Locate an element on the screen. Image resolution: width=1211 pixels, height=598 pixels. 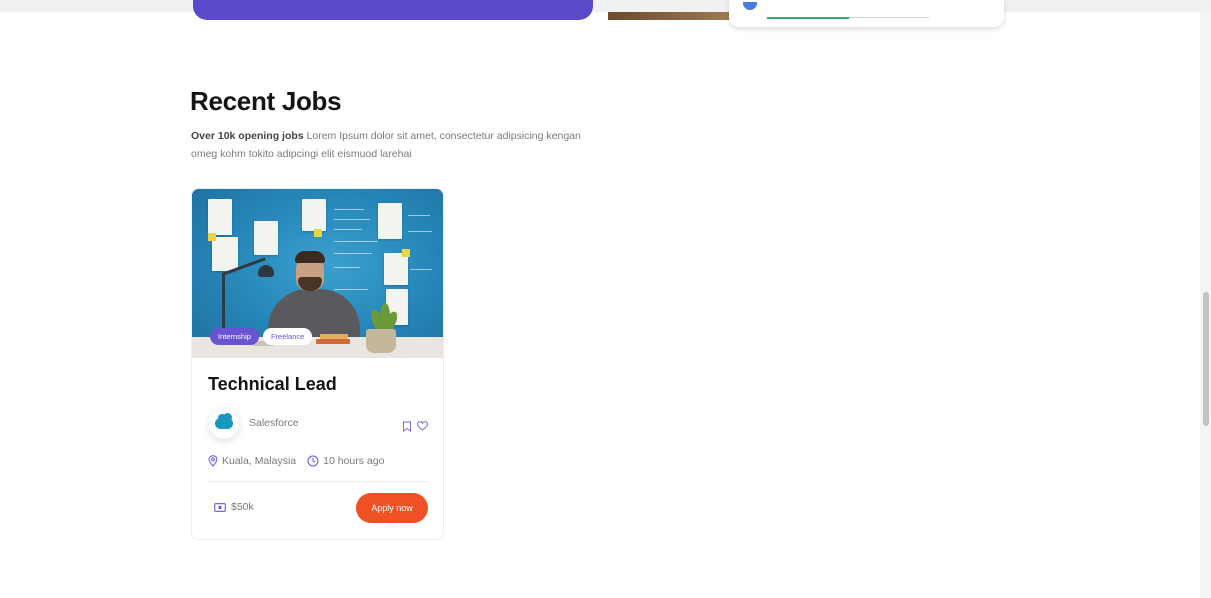
image-plant-pot is located at coordinates (381, 341).